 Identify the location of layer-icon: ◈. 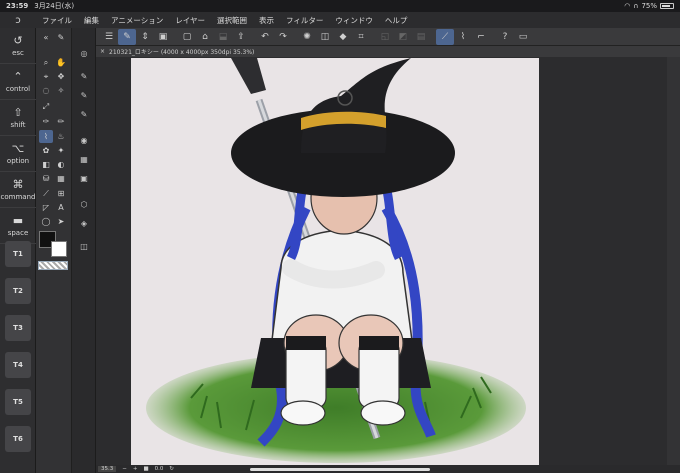
(84, 223).